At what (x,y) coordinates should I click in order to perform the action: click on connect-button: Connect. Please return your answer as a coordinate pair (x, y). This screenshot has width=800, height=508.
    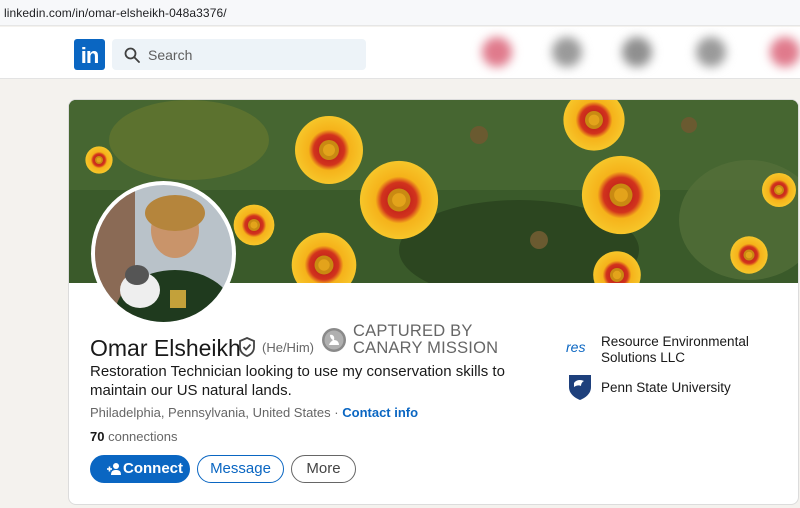
    Looking at the image, I should click on (140, 469).